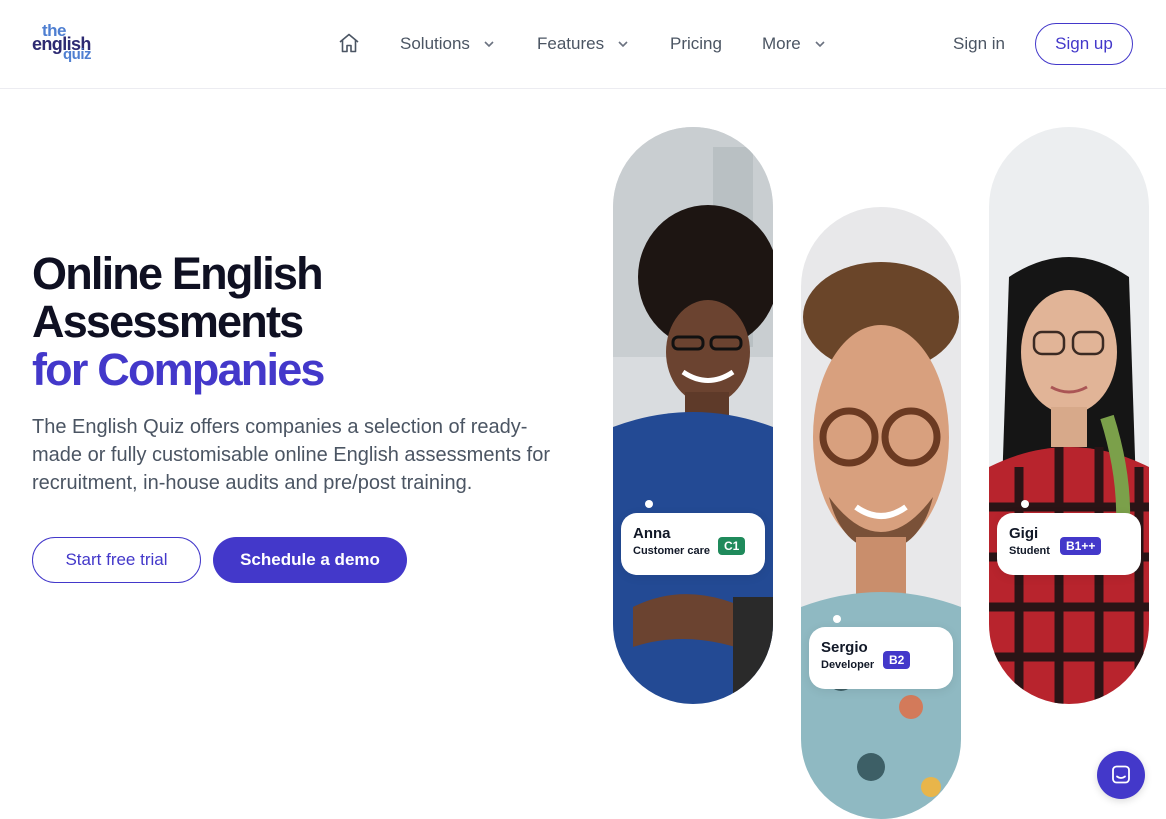 Image resolution: width=1166 pixels, height=819 pixels. Describe the element at coordinates (1069, 415) in the screenshot. I see `gigi-photo` at that location.